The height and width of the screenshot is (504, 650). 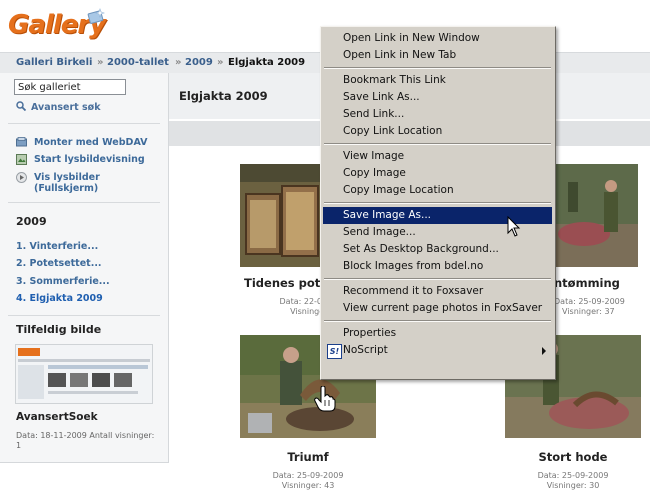 What do you see at coordinates (21, 159) in the screenshot?
I see `slideshow-icon` at bounding box center [21, 159].